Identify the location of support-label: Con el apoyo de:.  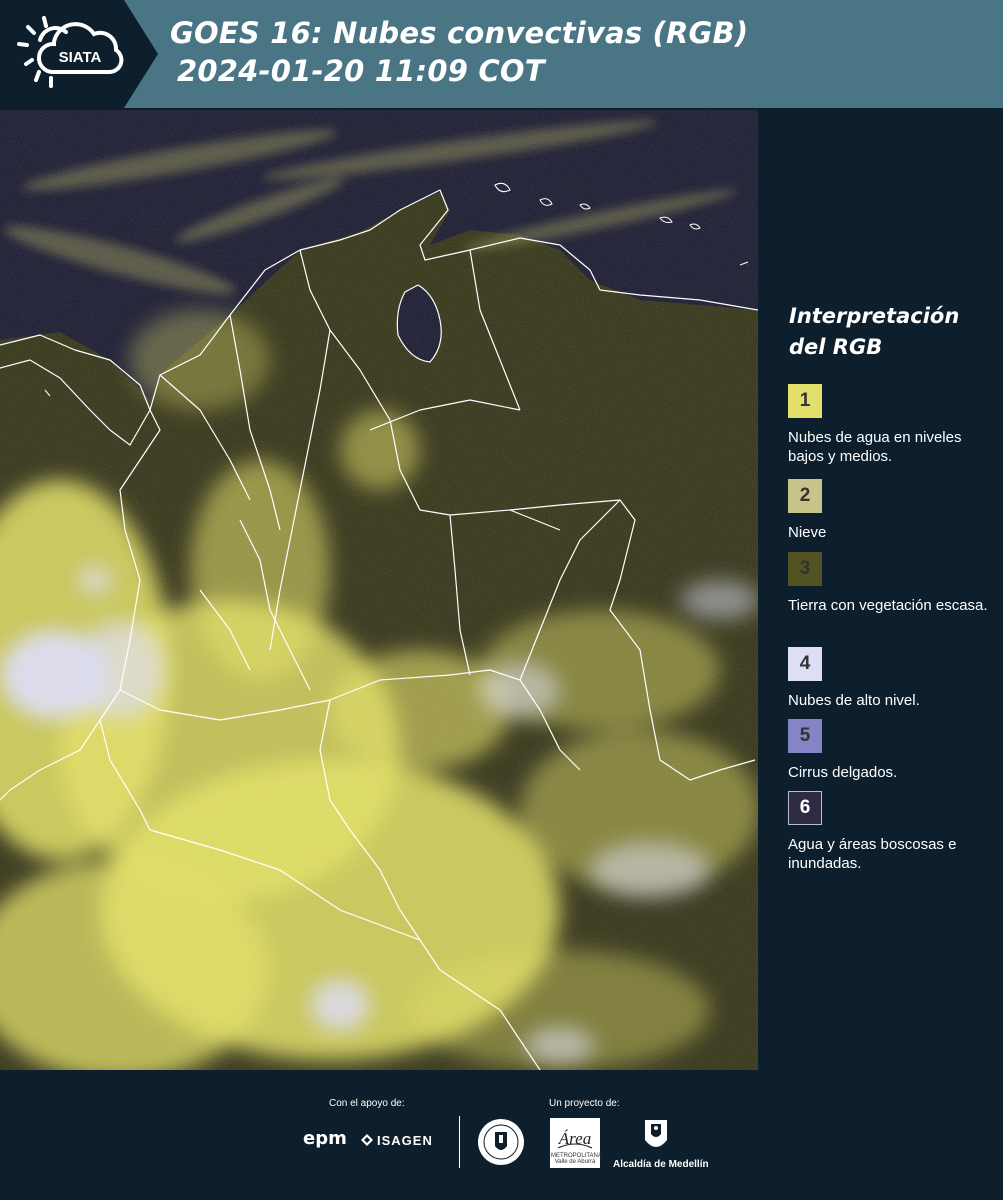
(367, 1103).